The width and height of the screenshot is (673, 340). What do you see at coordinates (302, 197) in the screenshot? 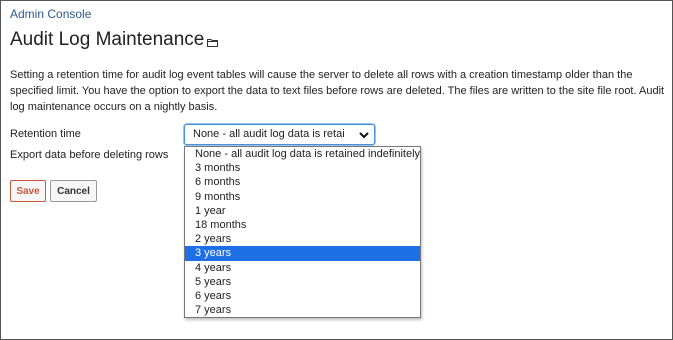
I see `retention-option: 9 months` at bounding box center [302, 197].